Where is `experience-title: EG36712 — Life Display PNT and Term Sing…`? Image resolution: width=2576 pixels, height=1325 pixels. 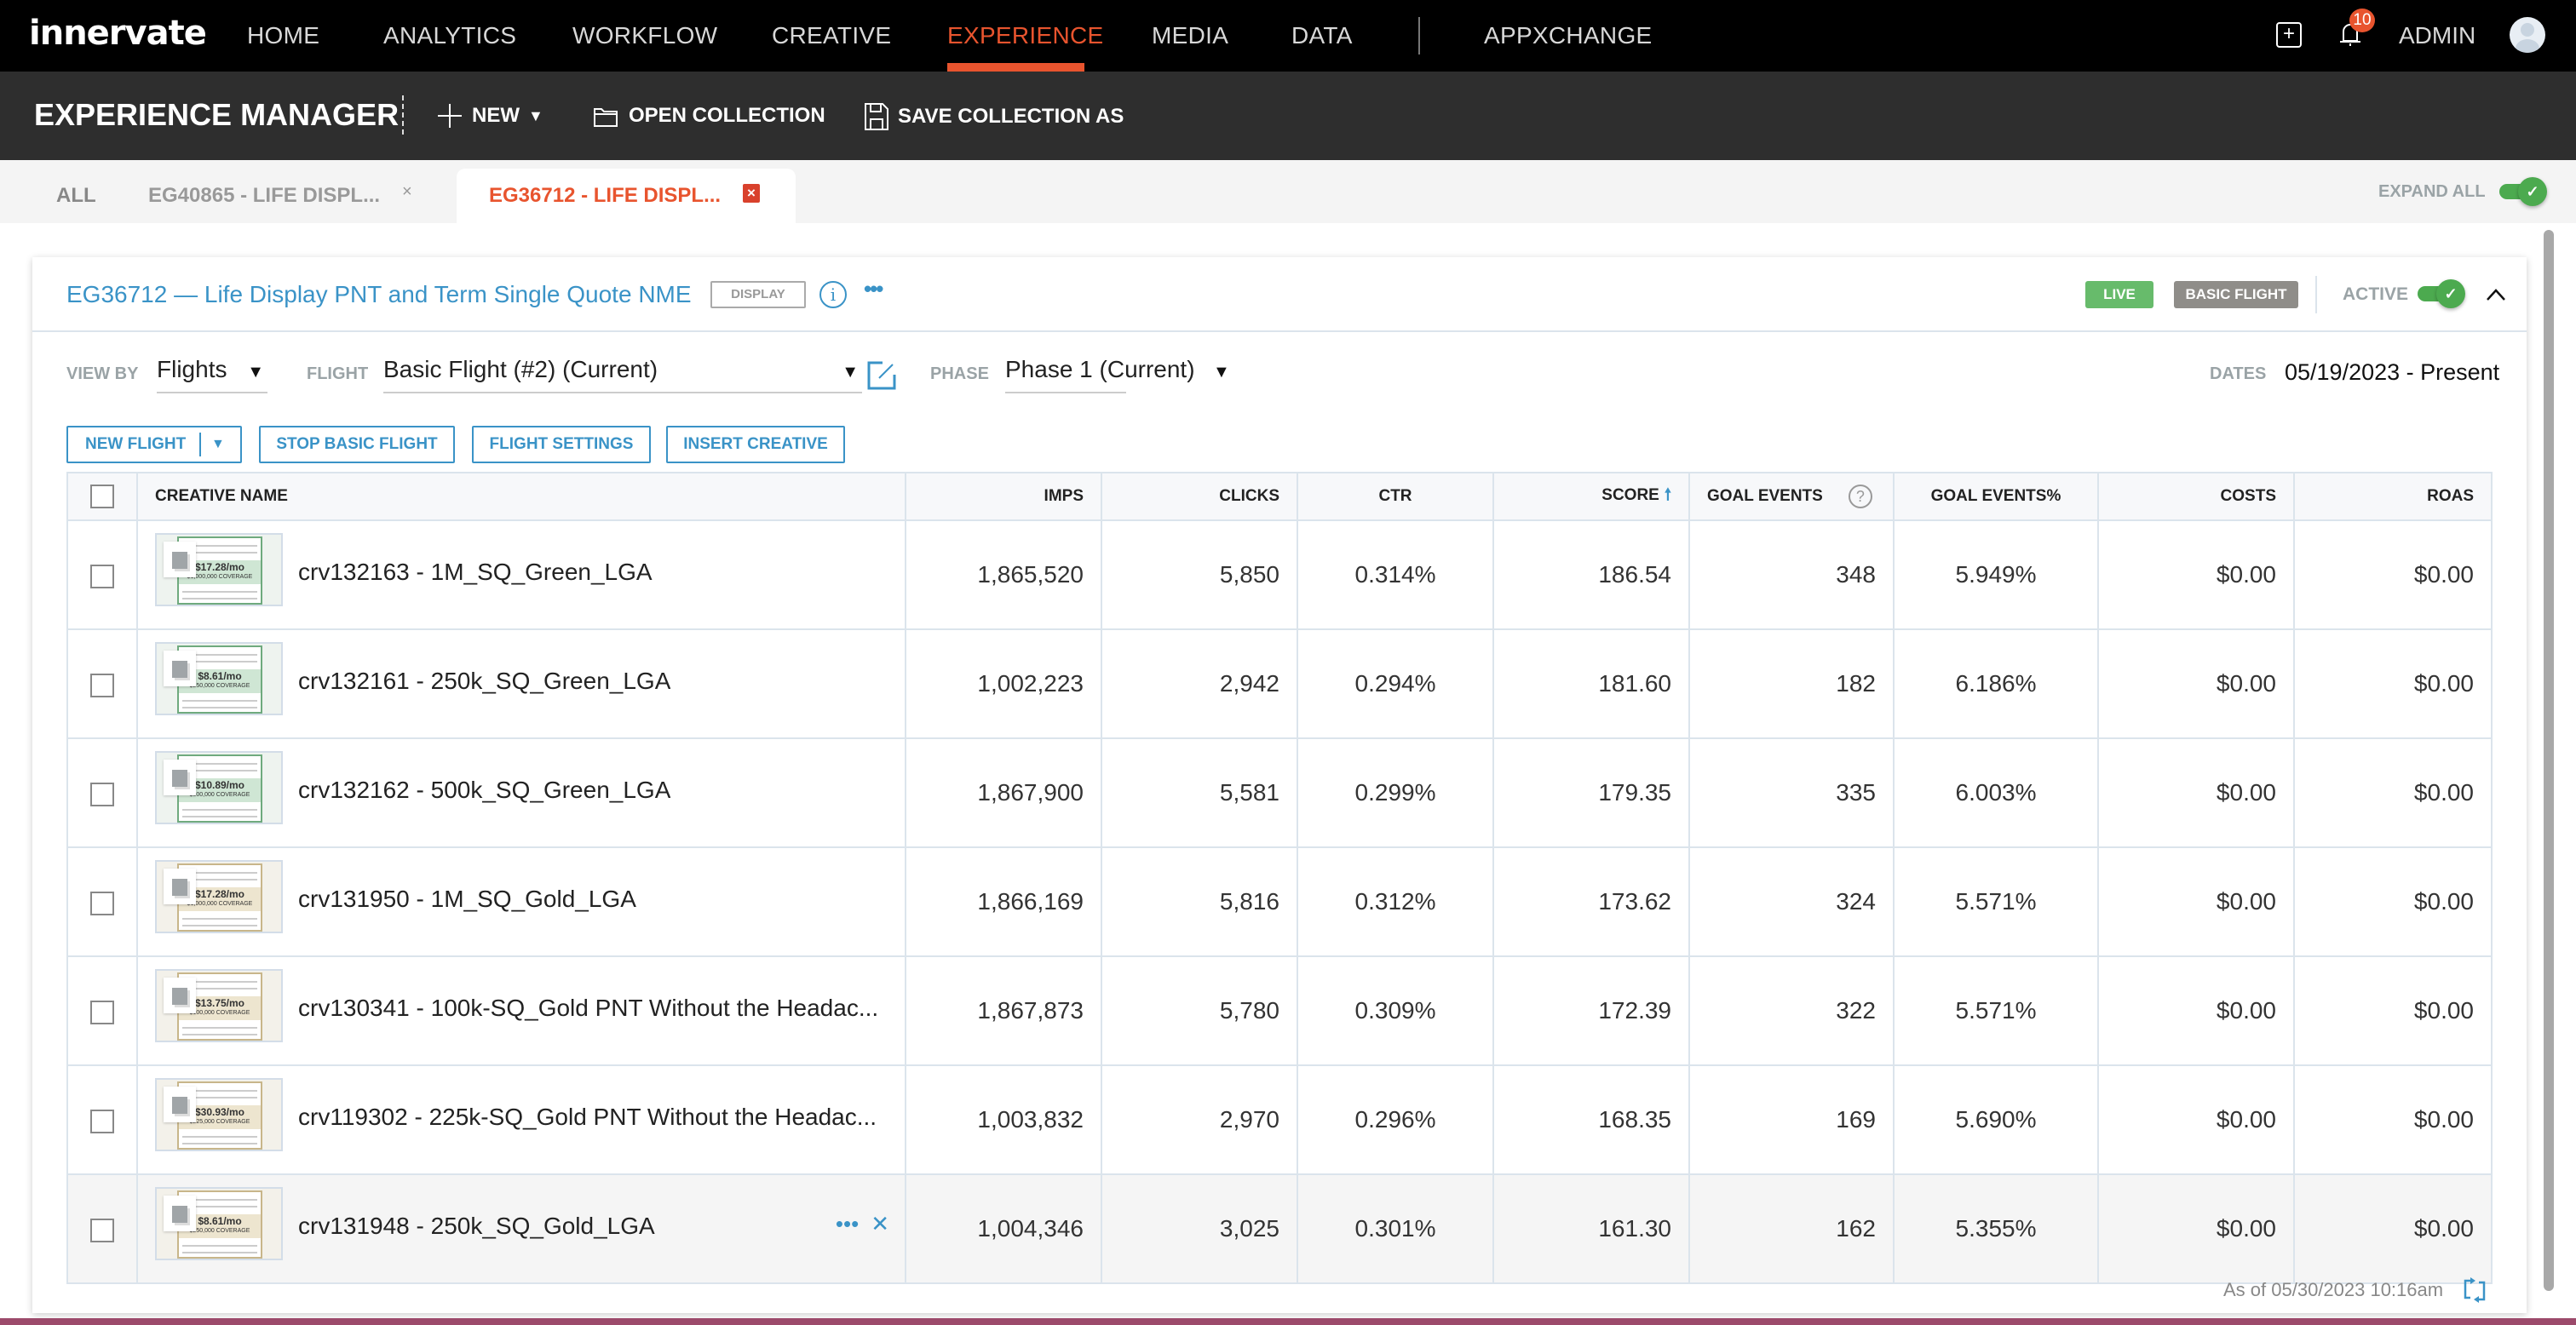
experience-title: EG36712 — Life Display PNT and Term Sing… is located at coordinates (379, 294).